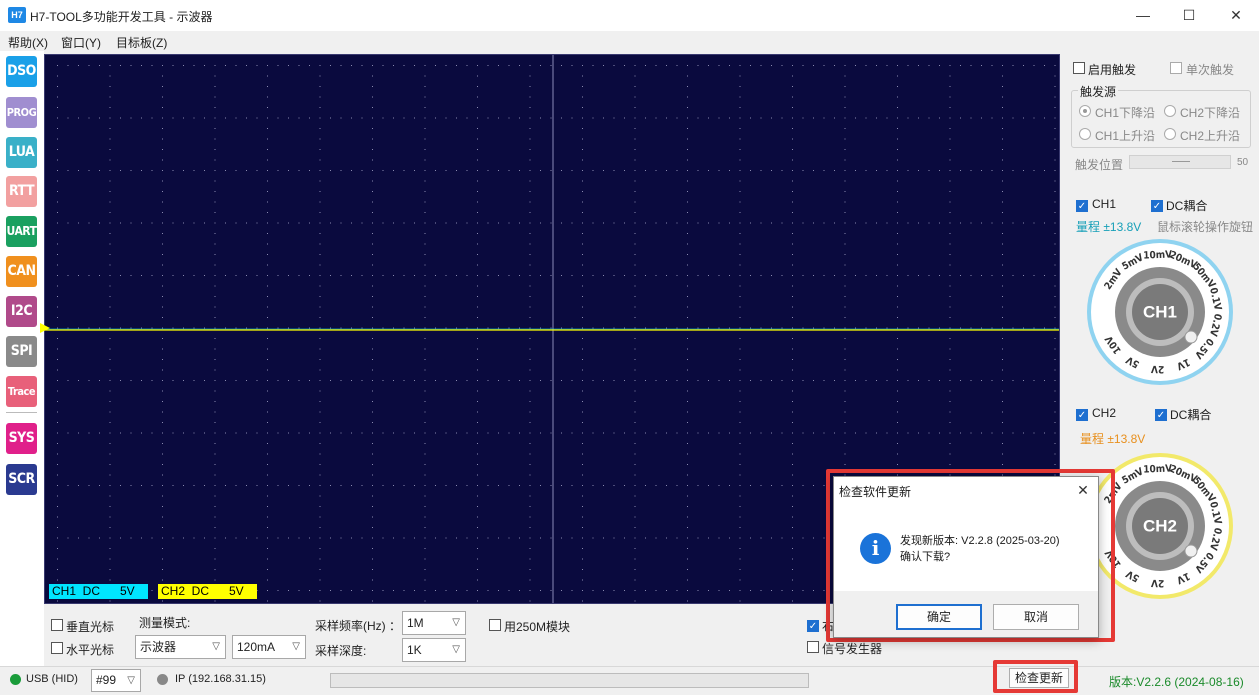 The image size is (1259, 695). I want to click on measure-mode-label: 测量模式:, so click(165, 623).